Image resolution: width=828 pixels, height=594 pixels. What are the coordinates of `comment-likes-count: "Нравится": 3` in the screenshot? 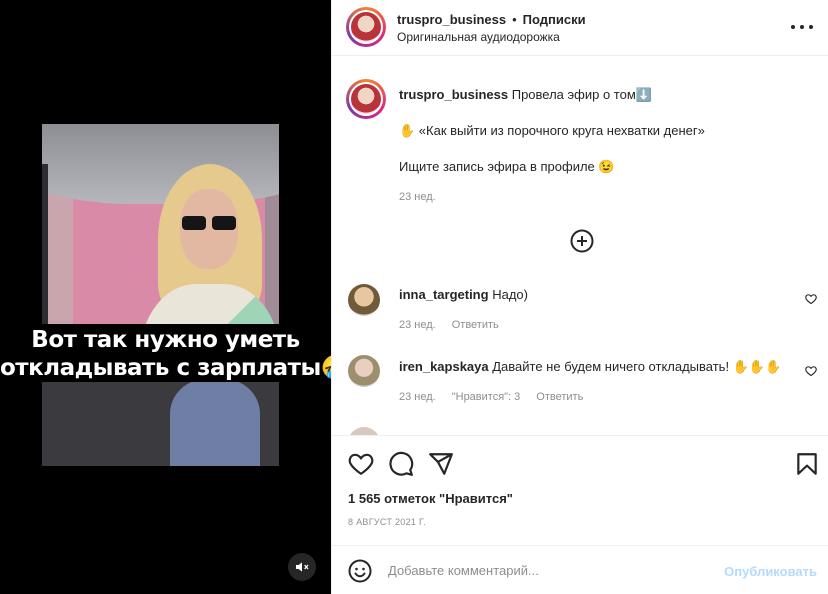 It's located at (486, 397).